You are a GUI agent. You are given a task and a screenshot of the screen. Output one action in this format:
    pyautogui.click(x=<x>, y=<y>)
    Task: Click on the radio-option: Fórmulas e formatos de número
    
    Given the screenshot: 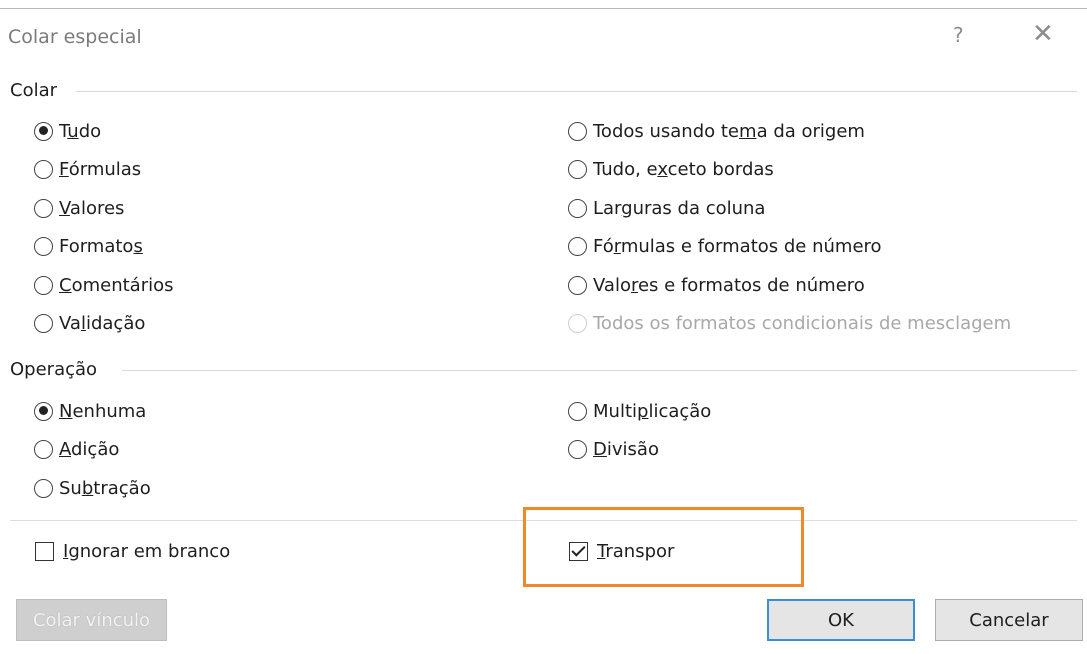 What is the action you would take?
    pyautogui.click(x=725, y=247)
    